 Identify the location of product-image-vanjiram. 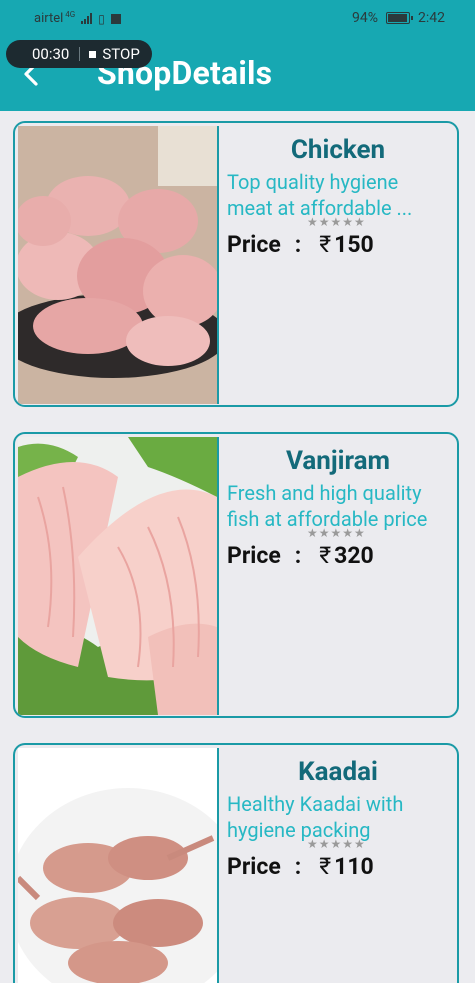
(118, 576).